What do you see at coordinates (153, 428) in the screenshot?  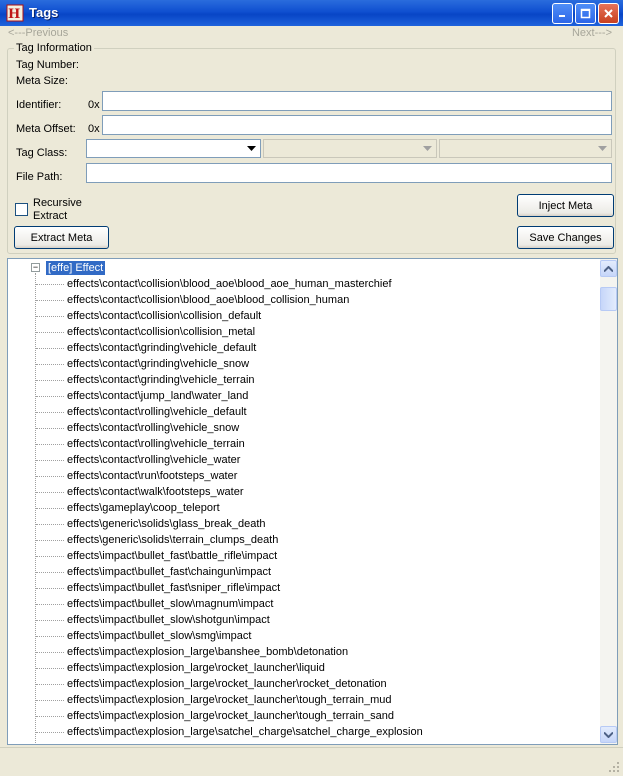 I see `tree-item-label: effects\contact\rolling\vehicle_snow` at bounding box center [153, 428].